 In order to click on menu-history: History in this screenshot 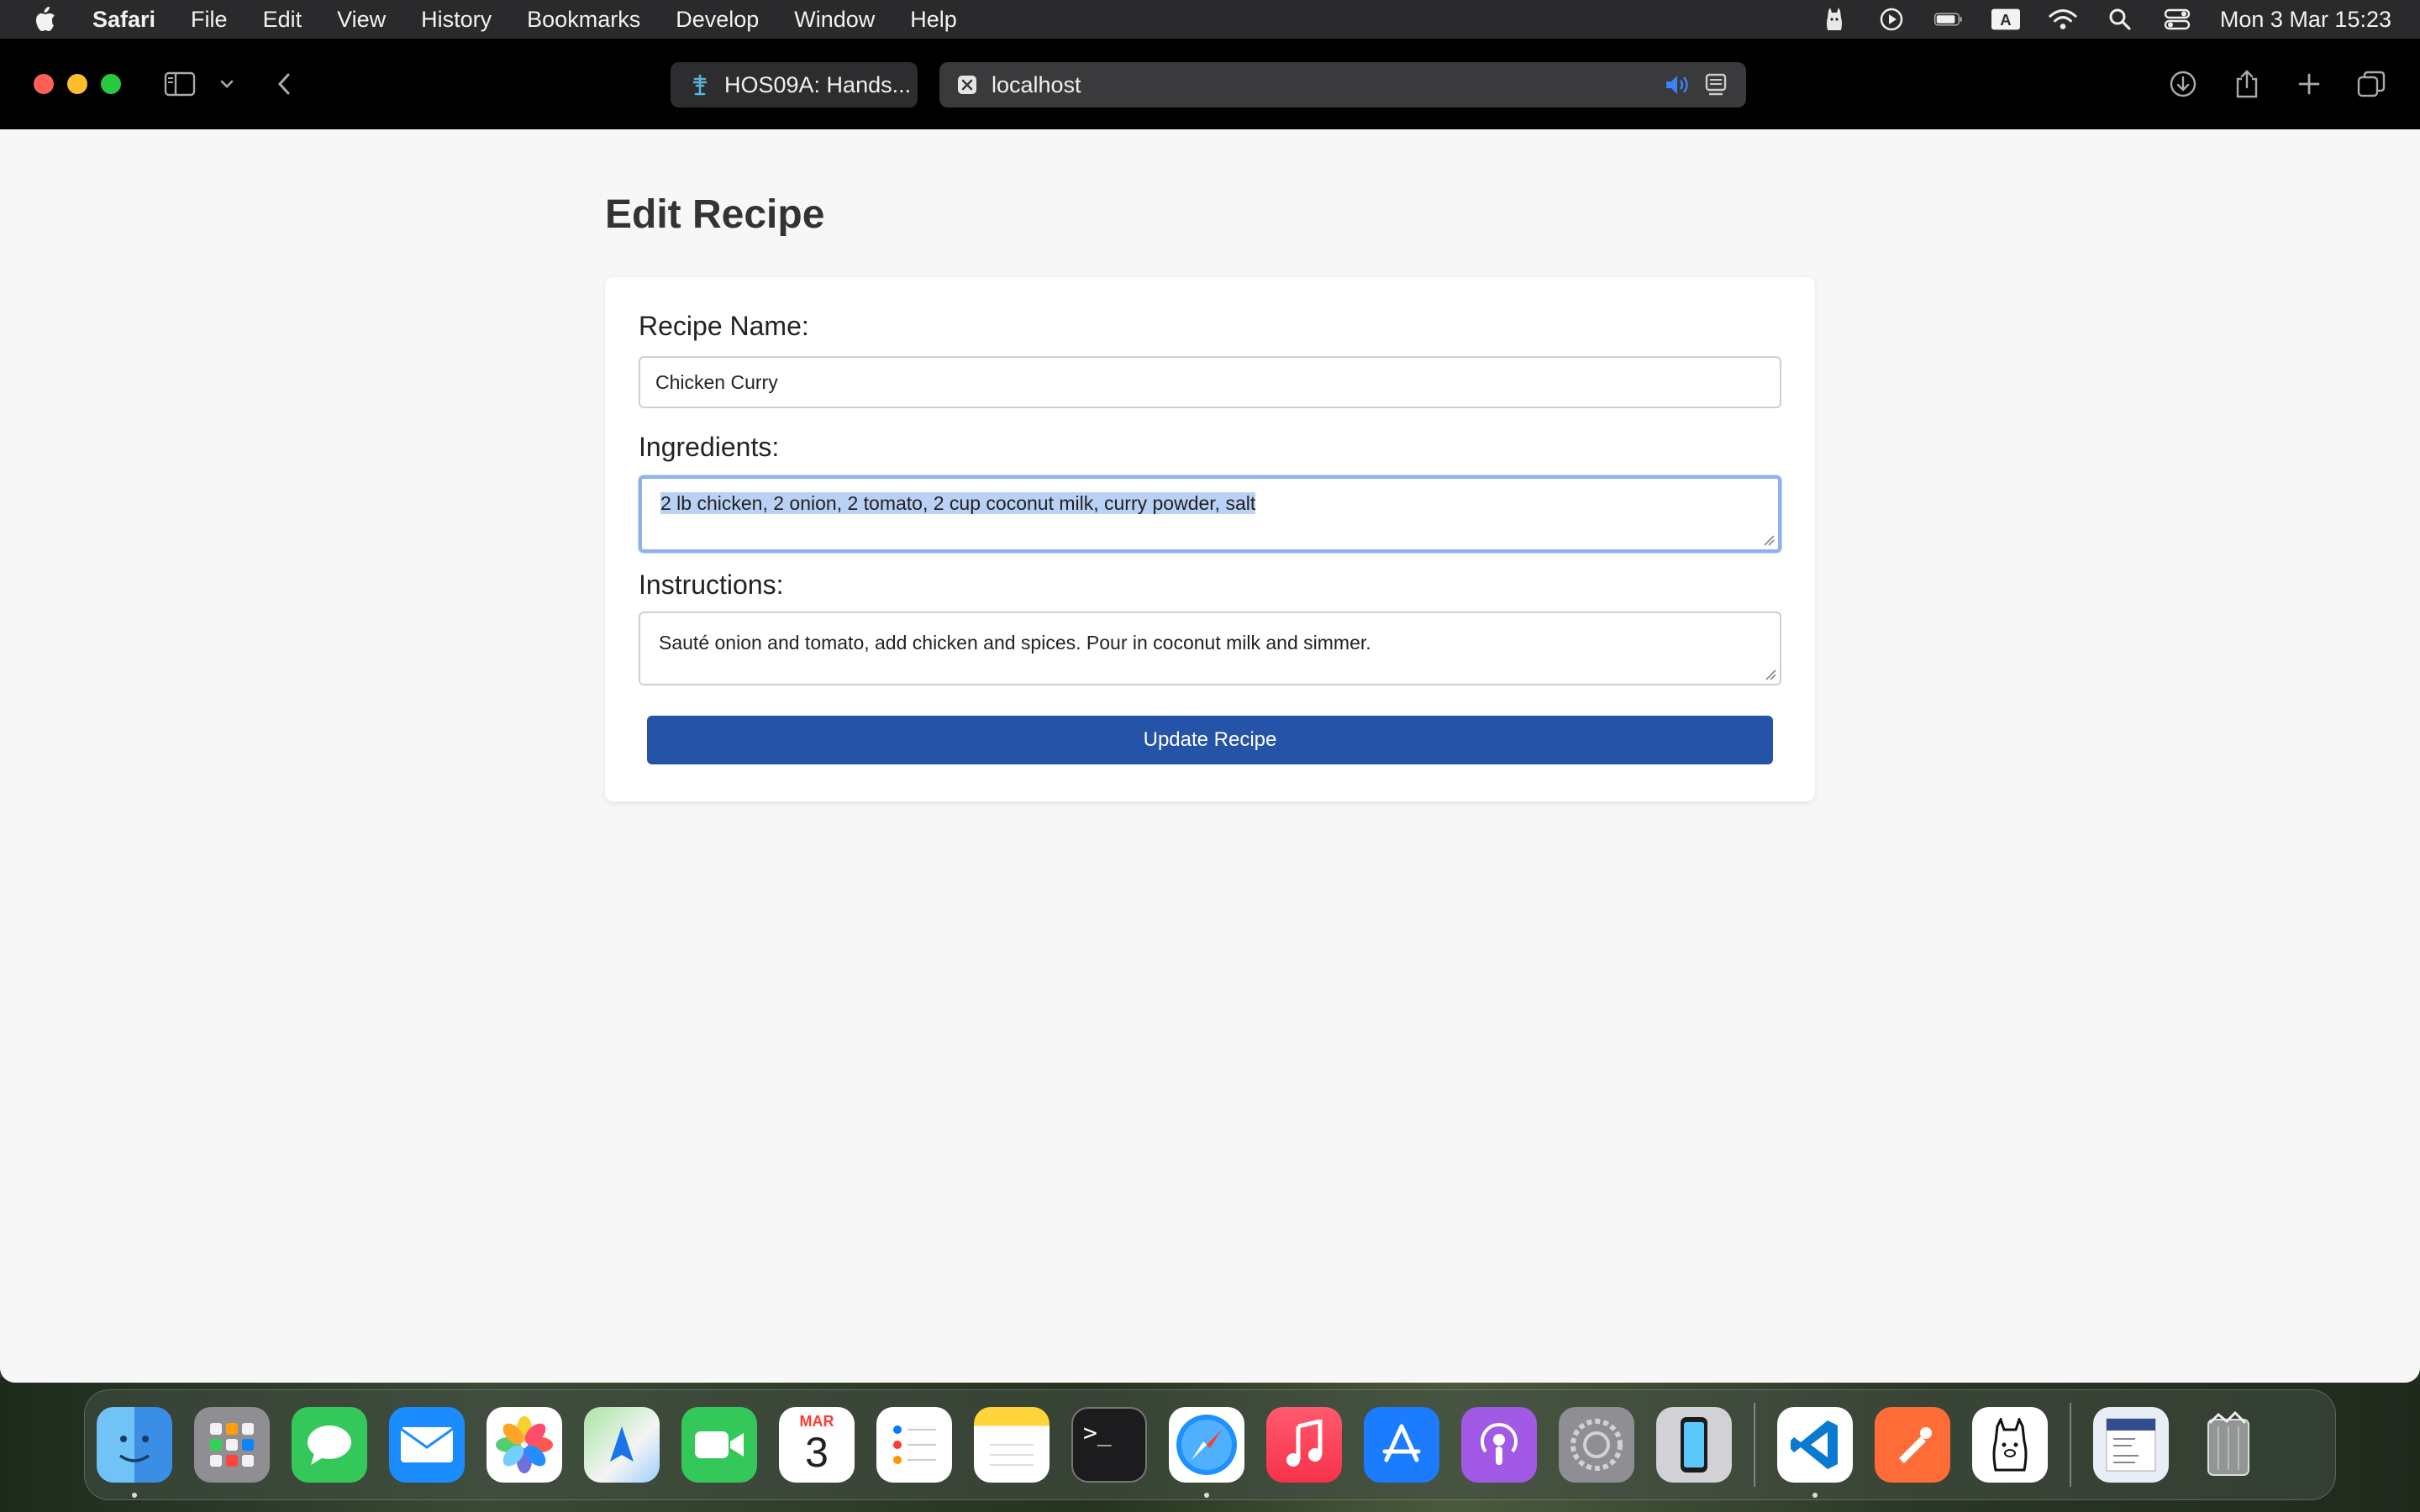, I will do `click(456, 20)`.